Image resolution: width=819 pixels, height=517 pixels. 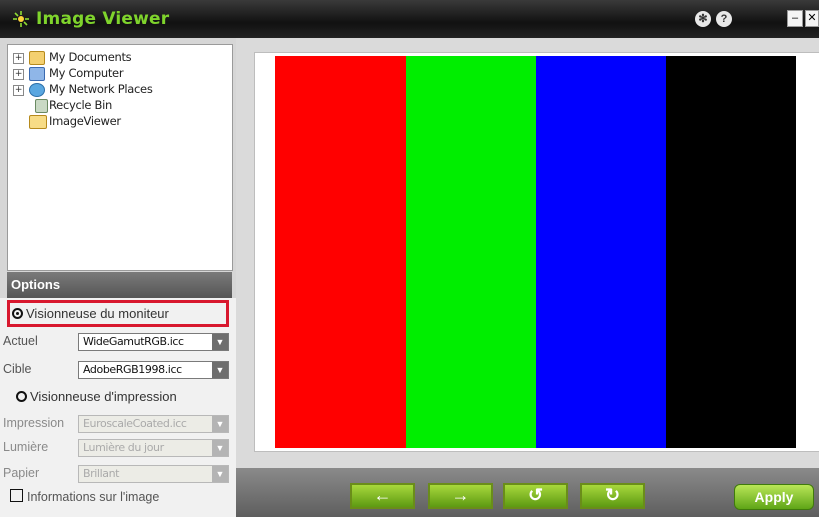 What do you see at coordinates (153, 342) in the screenshot?
I see `actuel-select: WideGamutRGB.icc ▼` at bounding box center [153, 342].